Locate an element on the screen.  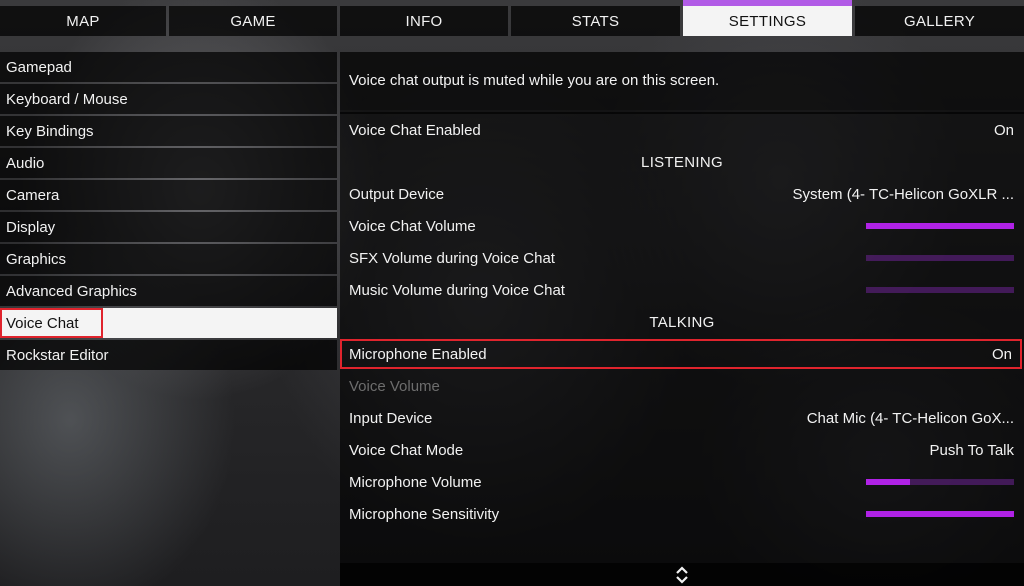
sidebar-item-label: Camera is located at coordinates (33, 195).